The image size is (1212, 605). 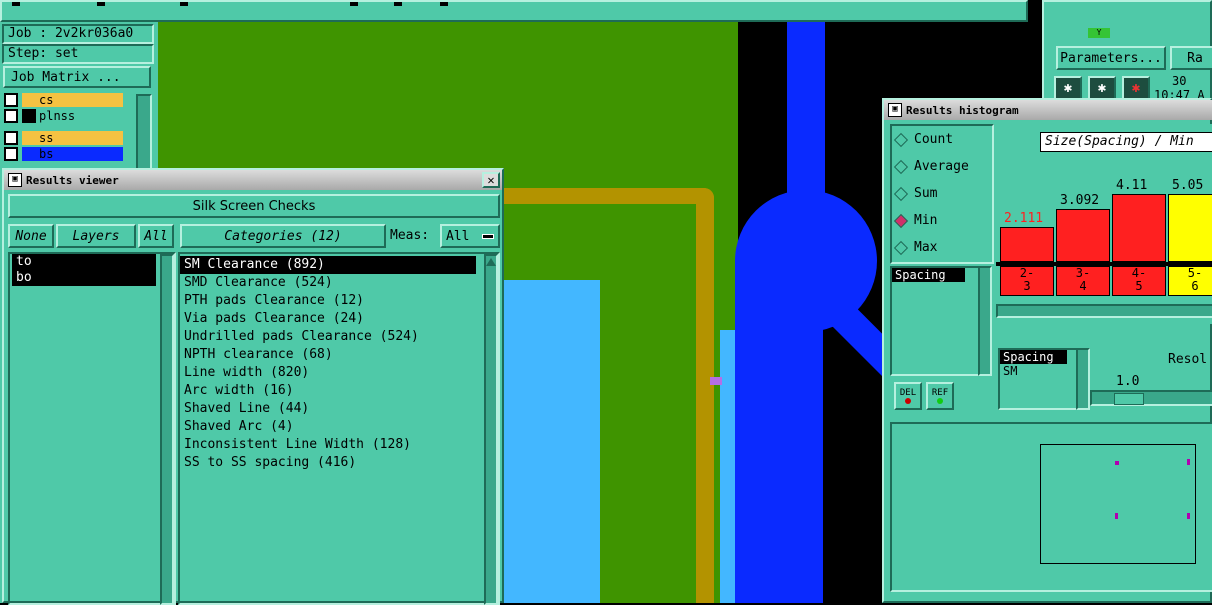 What do you see at coordinates (328, 265) in the screenshot?
I see `category-item: SM Clearance (892)` at bounding box center [328, 265].